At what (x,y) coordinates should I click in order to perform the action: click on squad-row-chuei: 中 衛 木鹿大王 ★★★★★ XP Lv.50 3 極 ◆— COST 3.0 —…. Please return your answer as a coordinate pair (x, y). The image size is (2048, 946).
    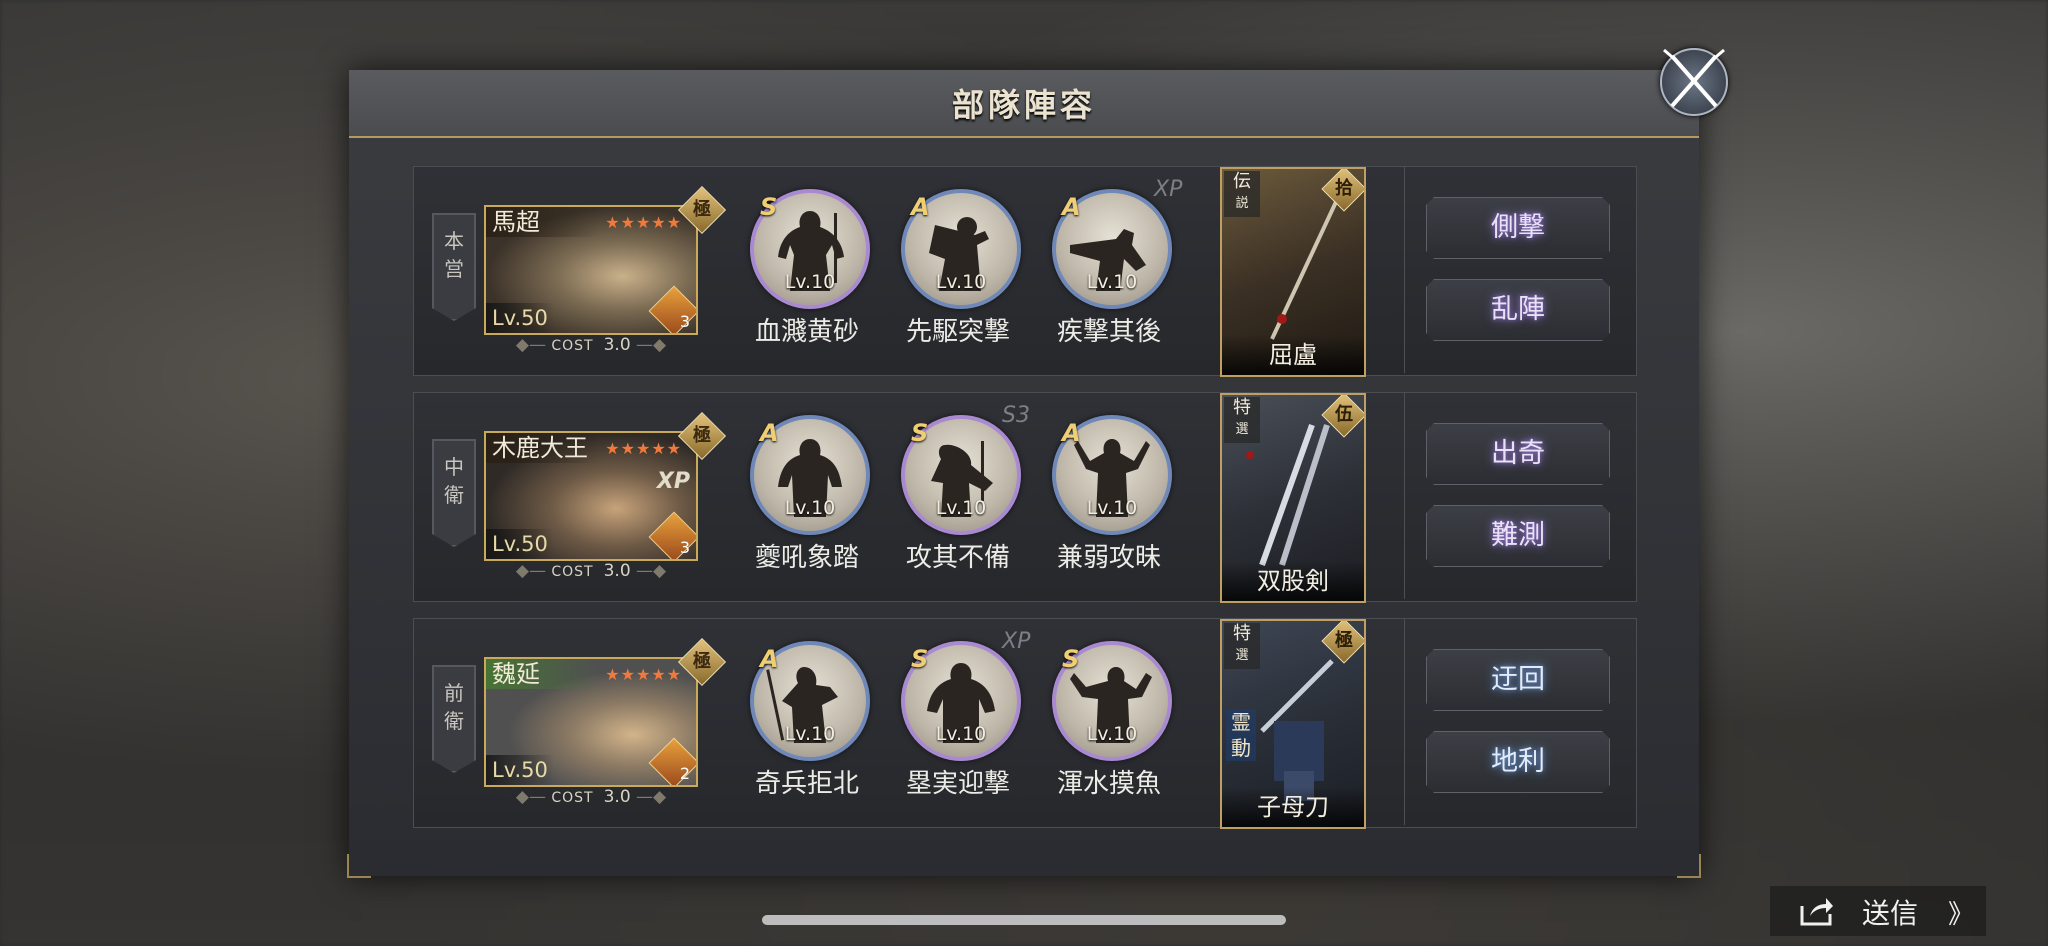
    Looking at the image, I should click on (1025, 497).